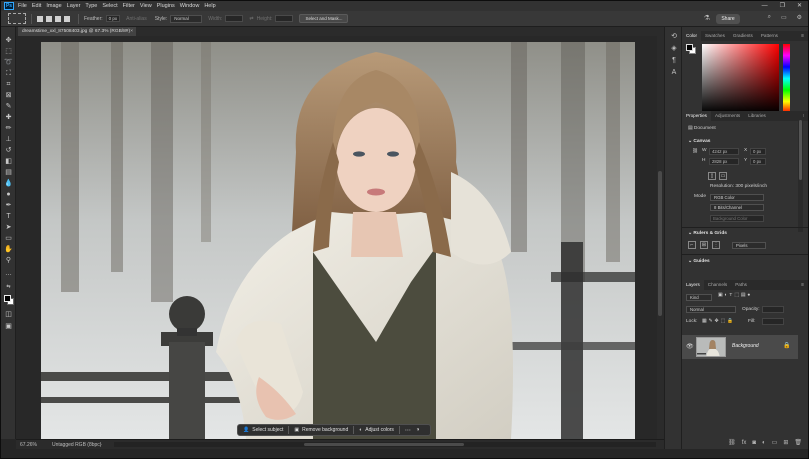 The width and height of the screenshot is (809, 459). Describe the element at coordinates (129, 6) in the screenshot. I see `menu-filter: Filter` at that location.